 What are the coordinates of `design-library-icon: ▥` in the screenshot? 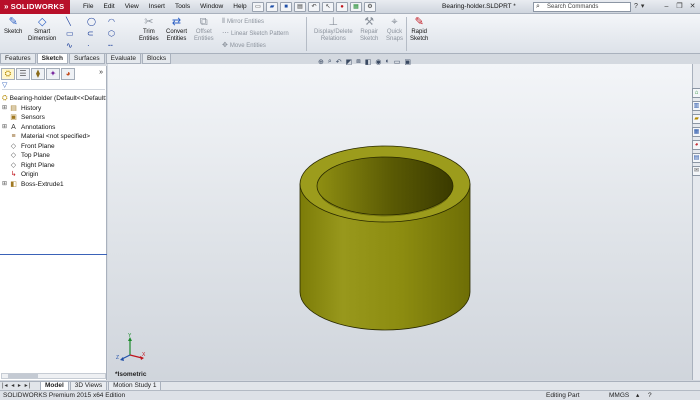 It's located at (696, 106).